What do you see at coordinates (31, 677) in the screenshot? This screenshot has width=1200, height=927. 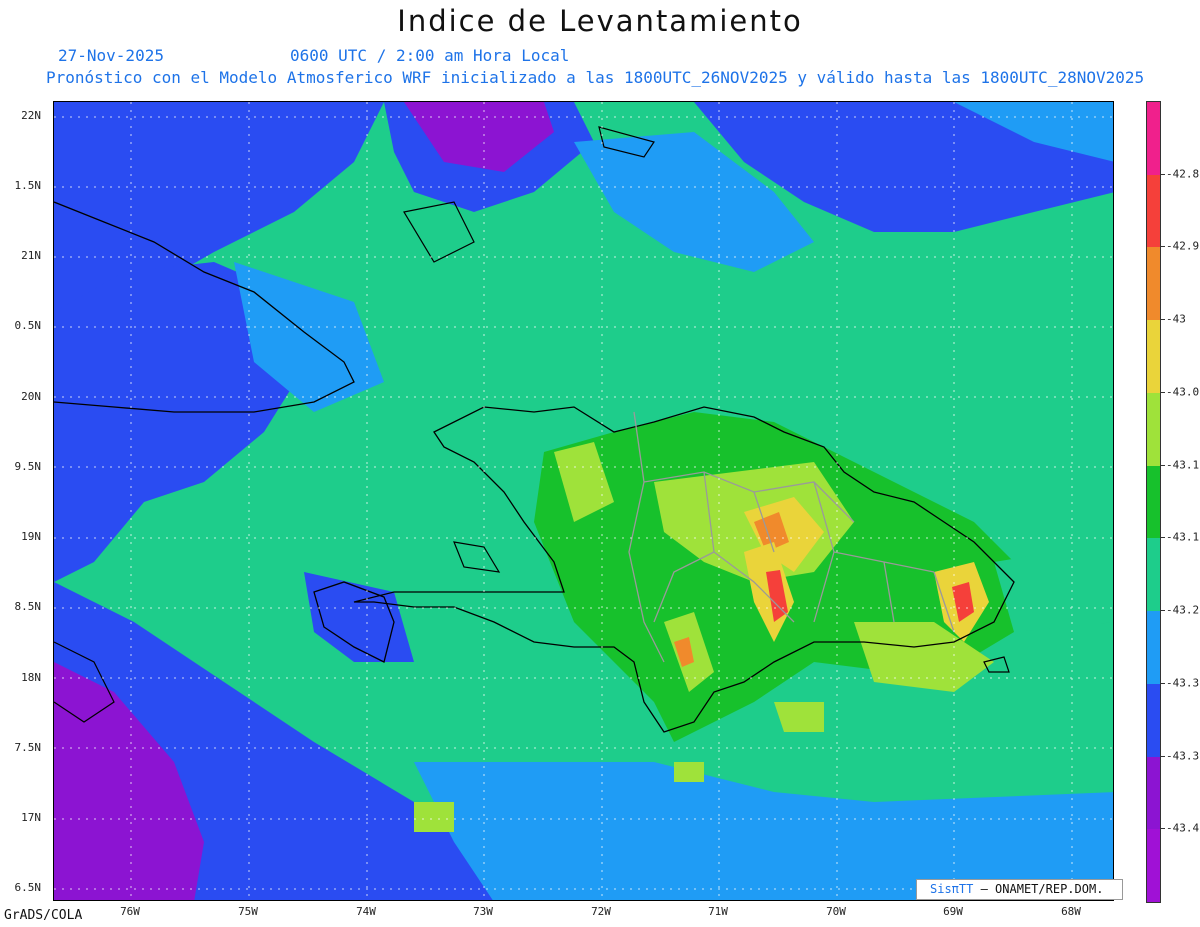 I see `lat-label: 18N` at bounding box center [31, 677].